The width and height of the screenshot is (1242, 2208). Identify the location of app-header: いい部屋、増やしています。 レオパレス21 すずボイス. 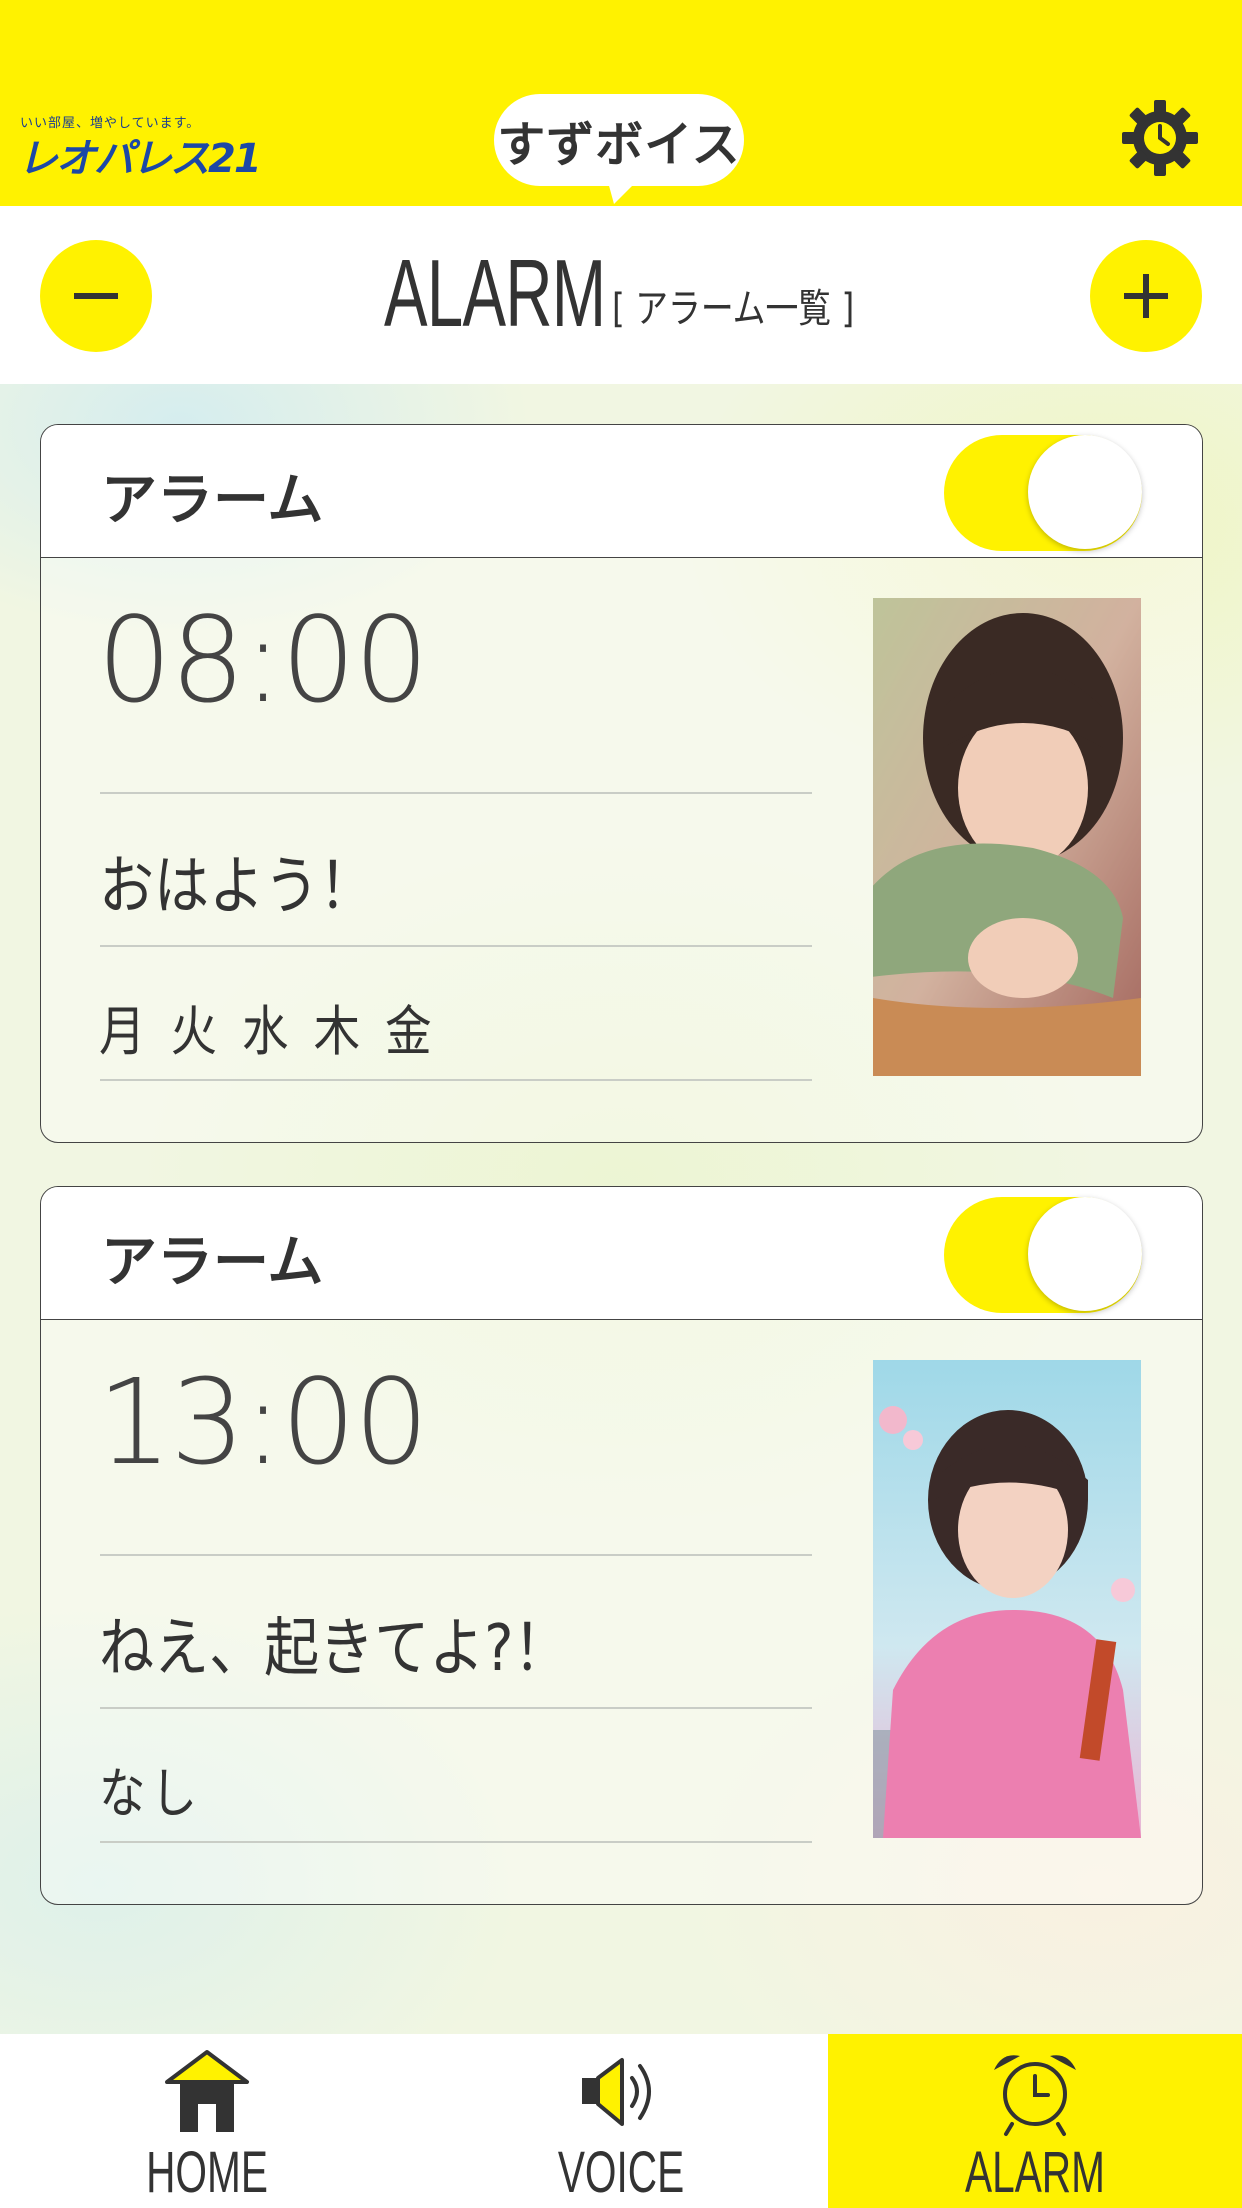
(621, 103).